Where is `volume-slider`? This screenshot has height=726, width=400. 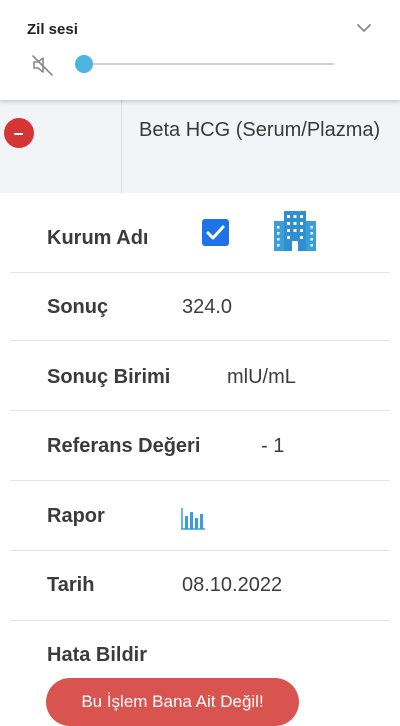 volume-slider is located at coordinates (204, 64).